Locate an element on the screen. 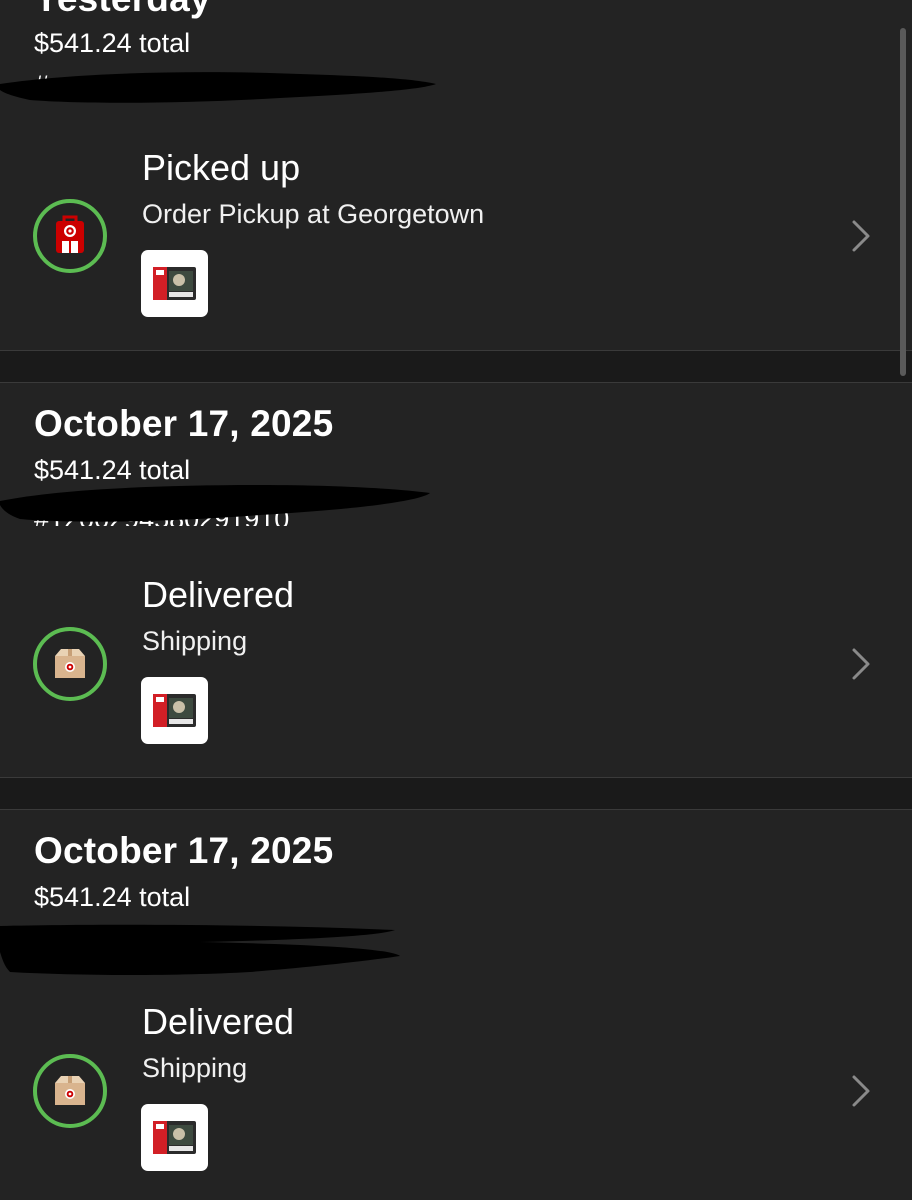 This screenshot has height=1200, width=912. store-pickup-icon is located at coordinates (70, 236).